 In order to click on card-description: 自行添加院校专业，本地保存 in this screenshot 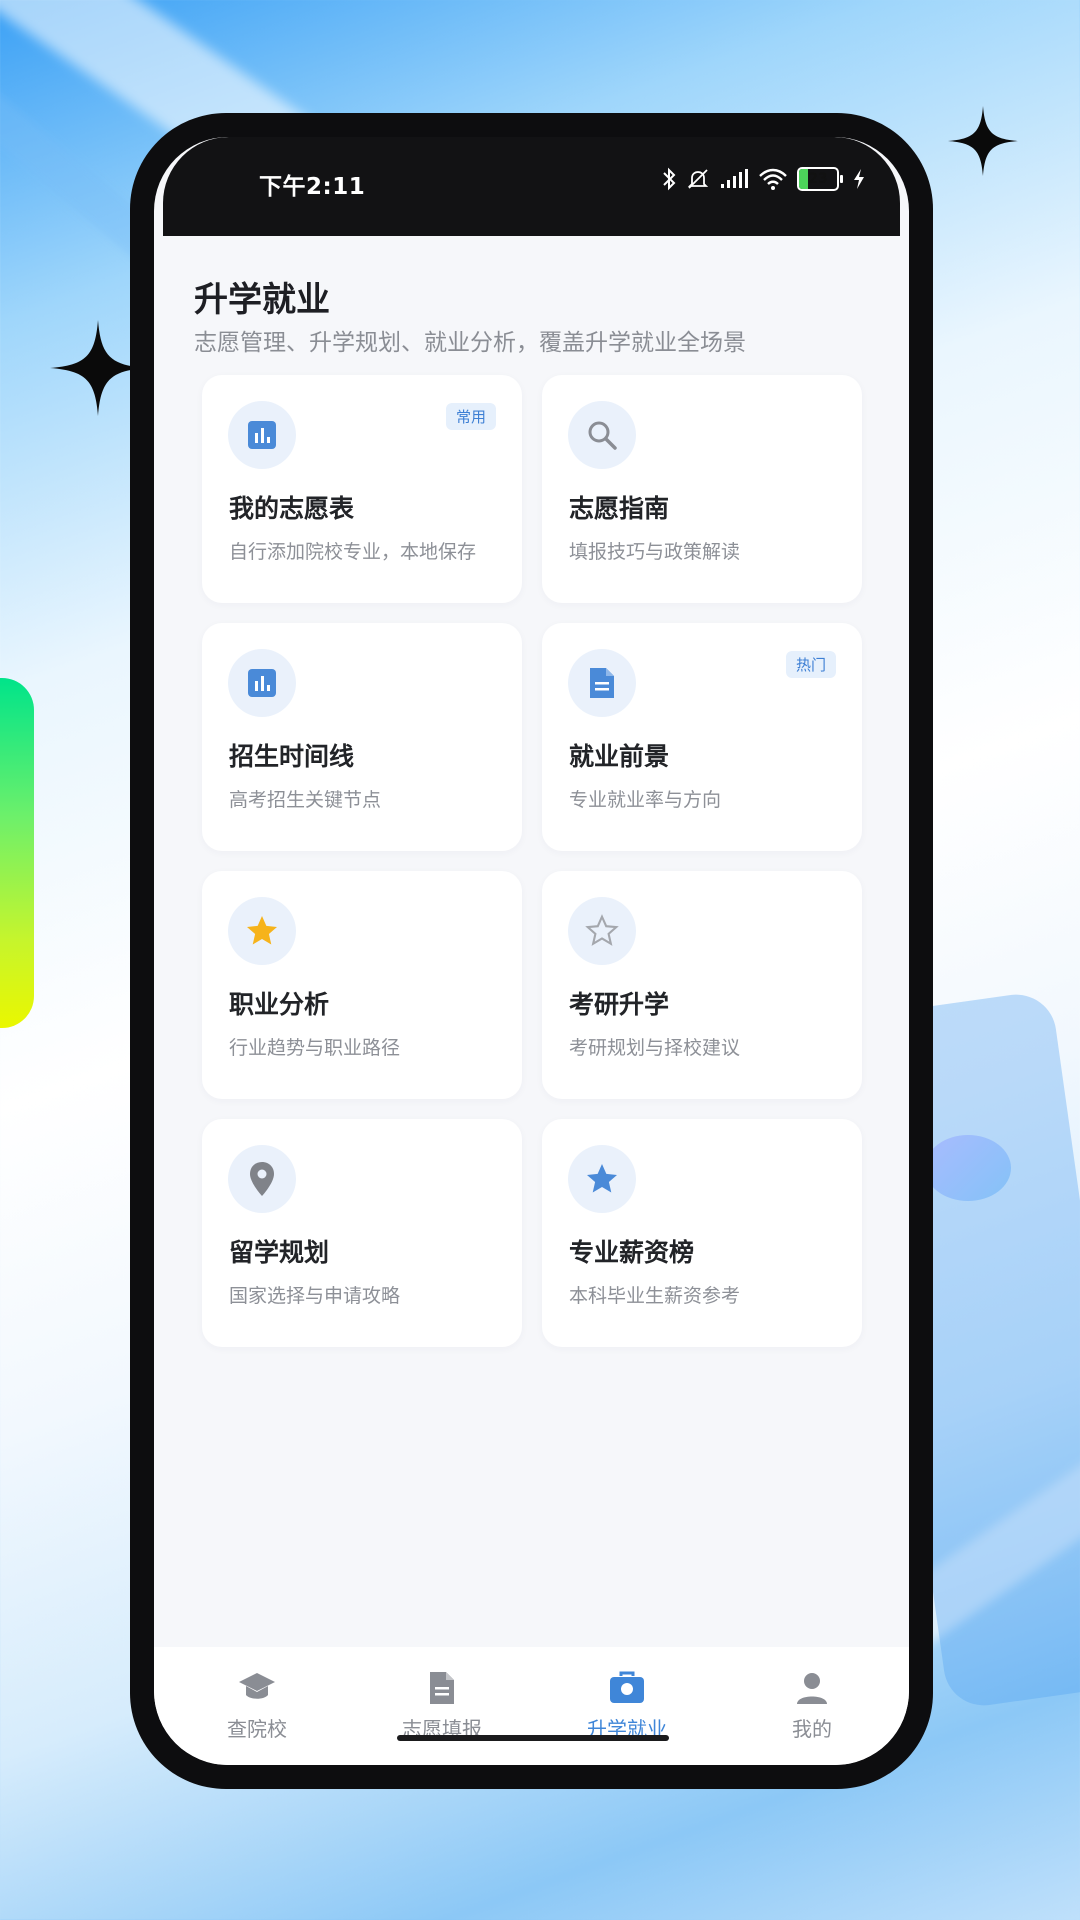, I will do `click(353, 552)`.